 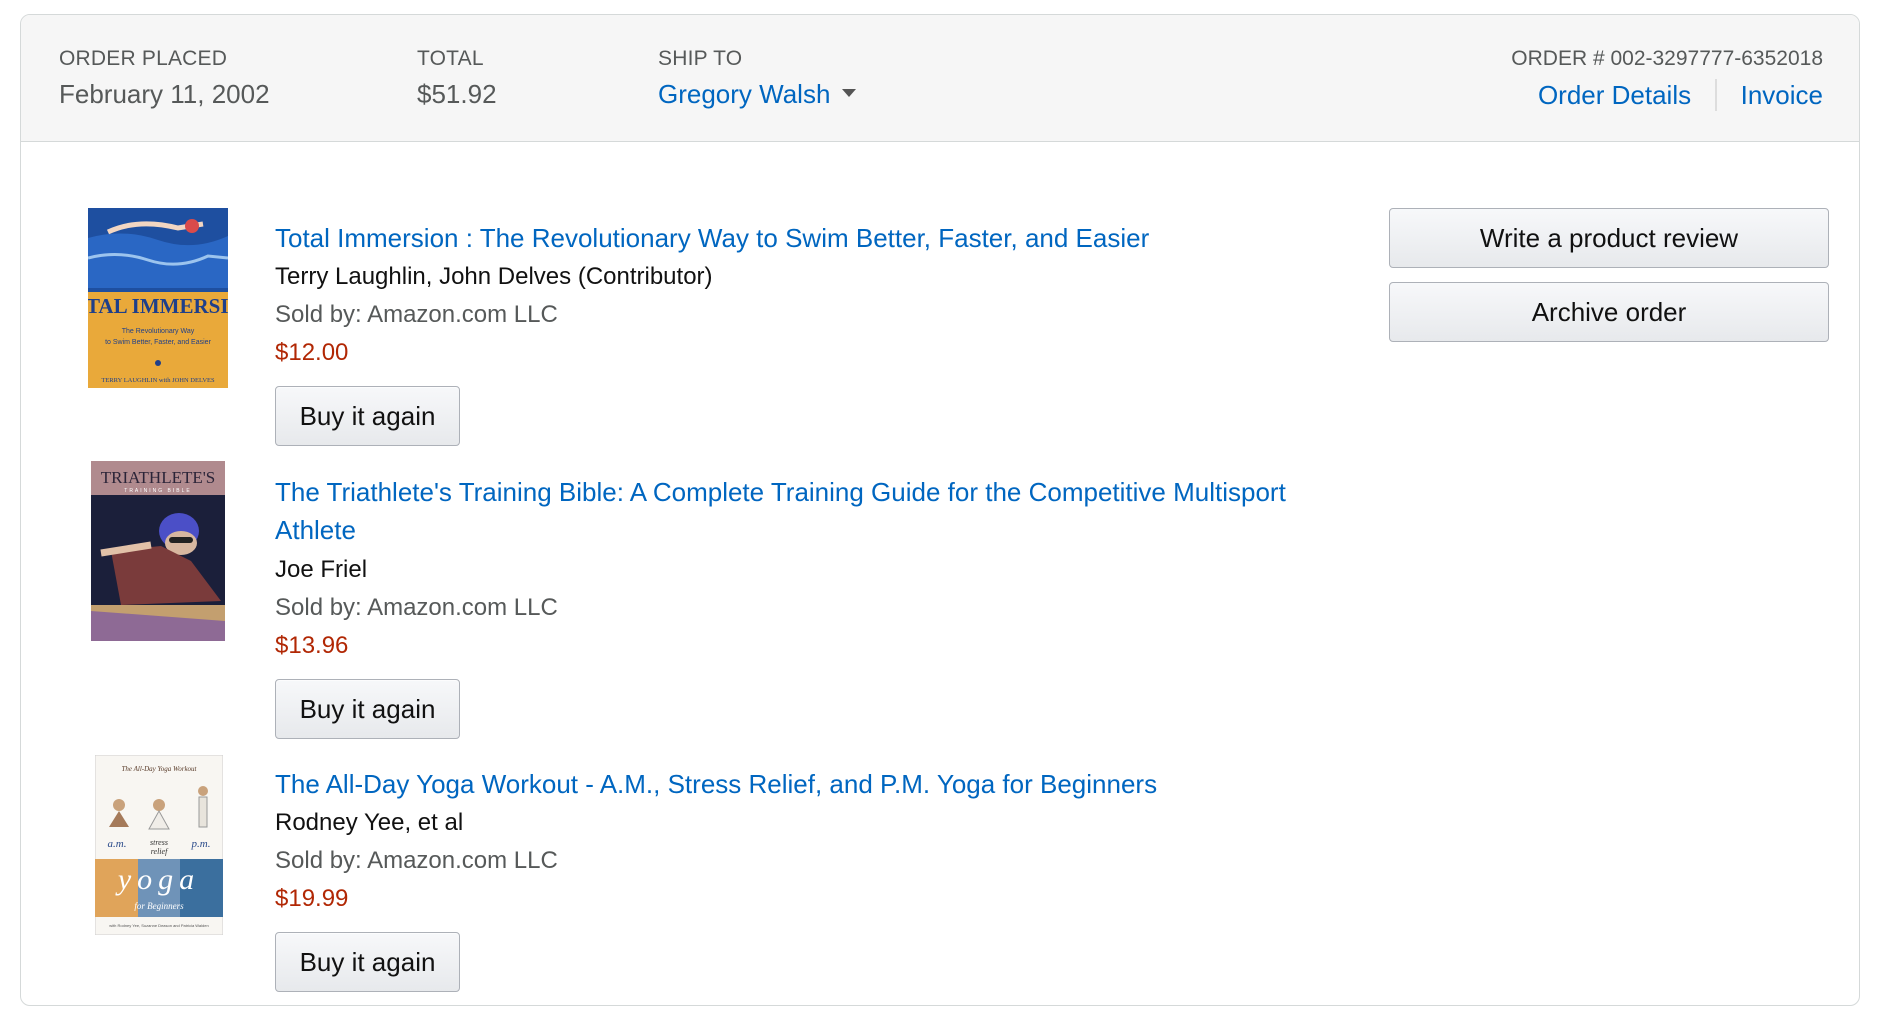 I want to click on ship-to-name: Gregory Walsh, so click(x=744, y=94).